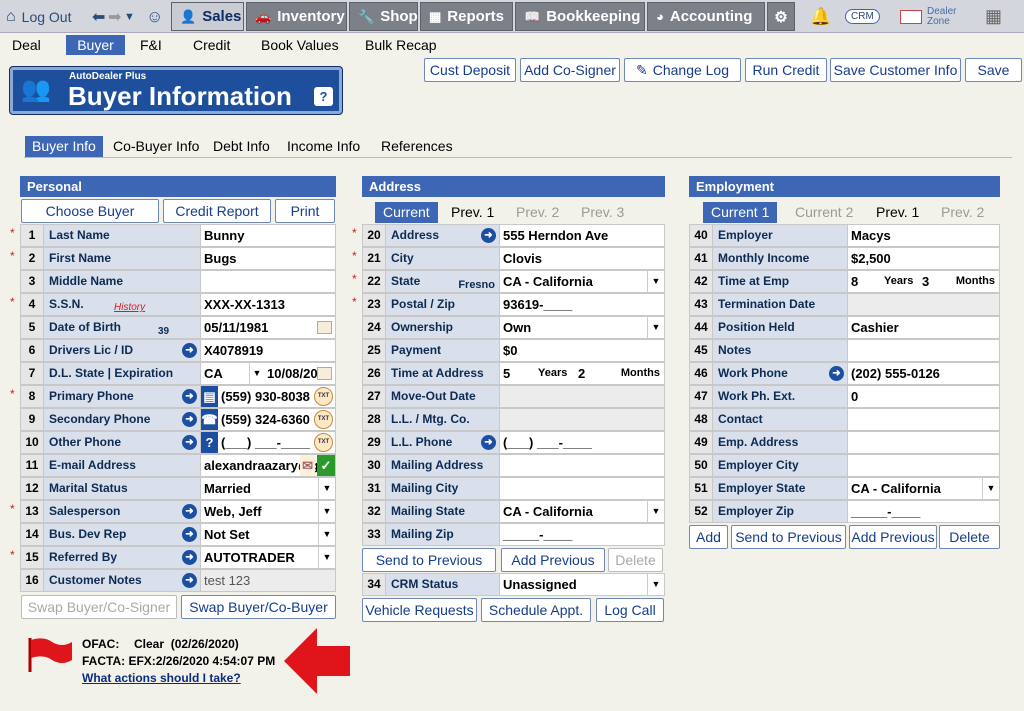 This screenshot has height=711, width=1024. I want to click on forward-icon: ➡, so click(114, 16).